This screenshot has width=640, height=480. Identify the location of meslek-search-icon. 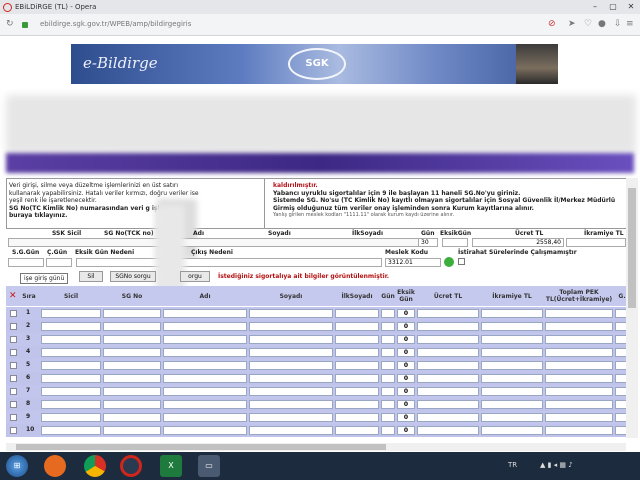
(449, 262).